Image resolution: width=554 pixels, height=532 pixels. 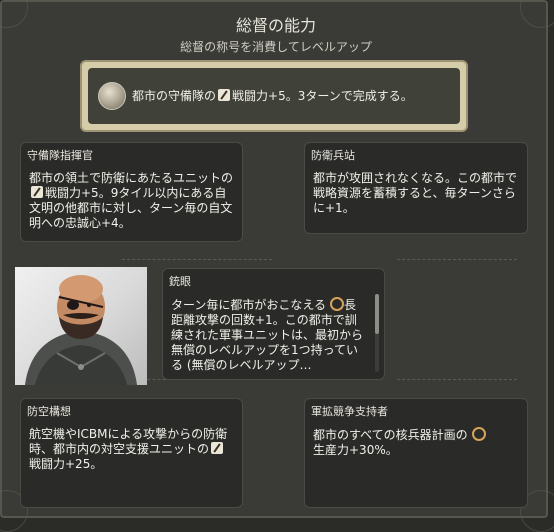 I want to click on base-ability-text: 都市の守備隊の 戦闘力+5。3ターンで完成する。, so click(x=272, y=96).